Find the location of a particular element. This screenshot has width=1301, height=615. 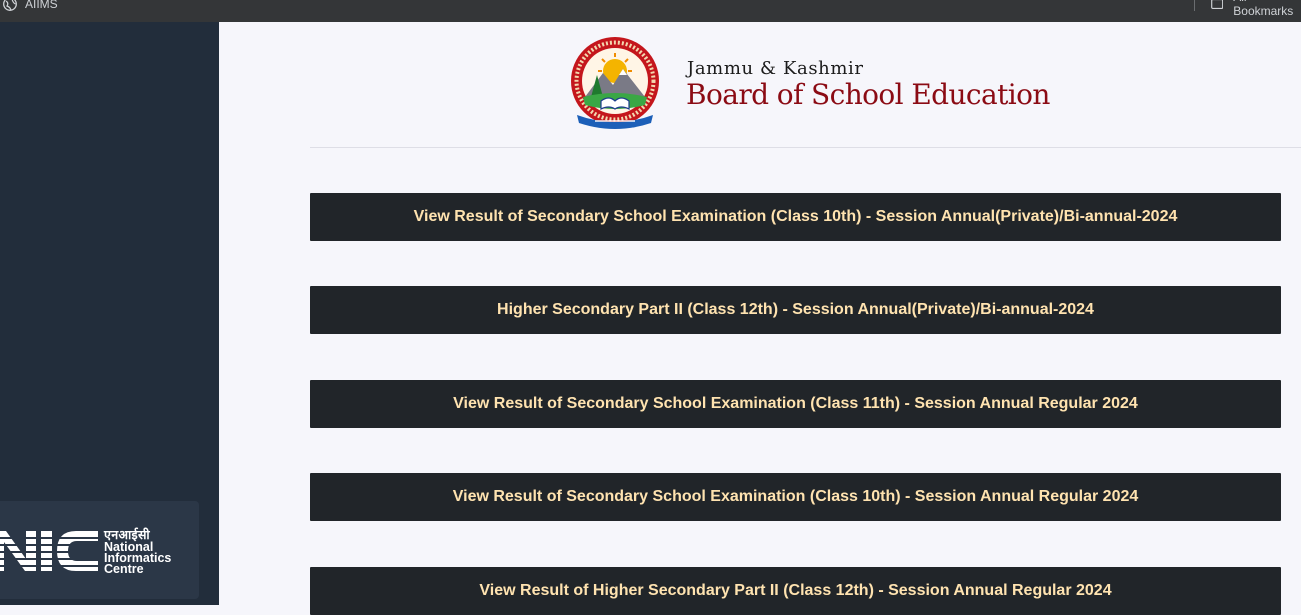

nic-line3: Centre is located at coordinates (124, 569).